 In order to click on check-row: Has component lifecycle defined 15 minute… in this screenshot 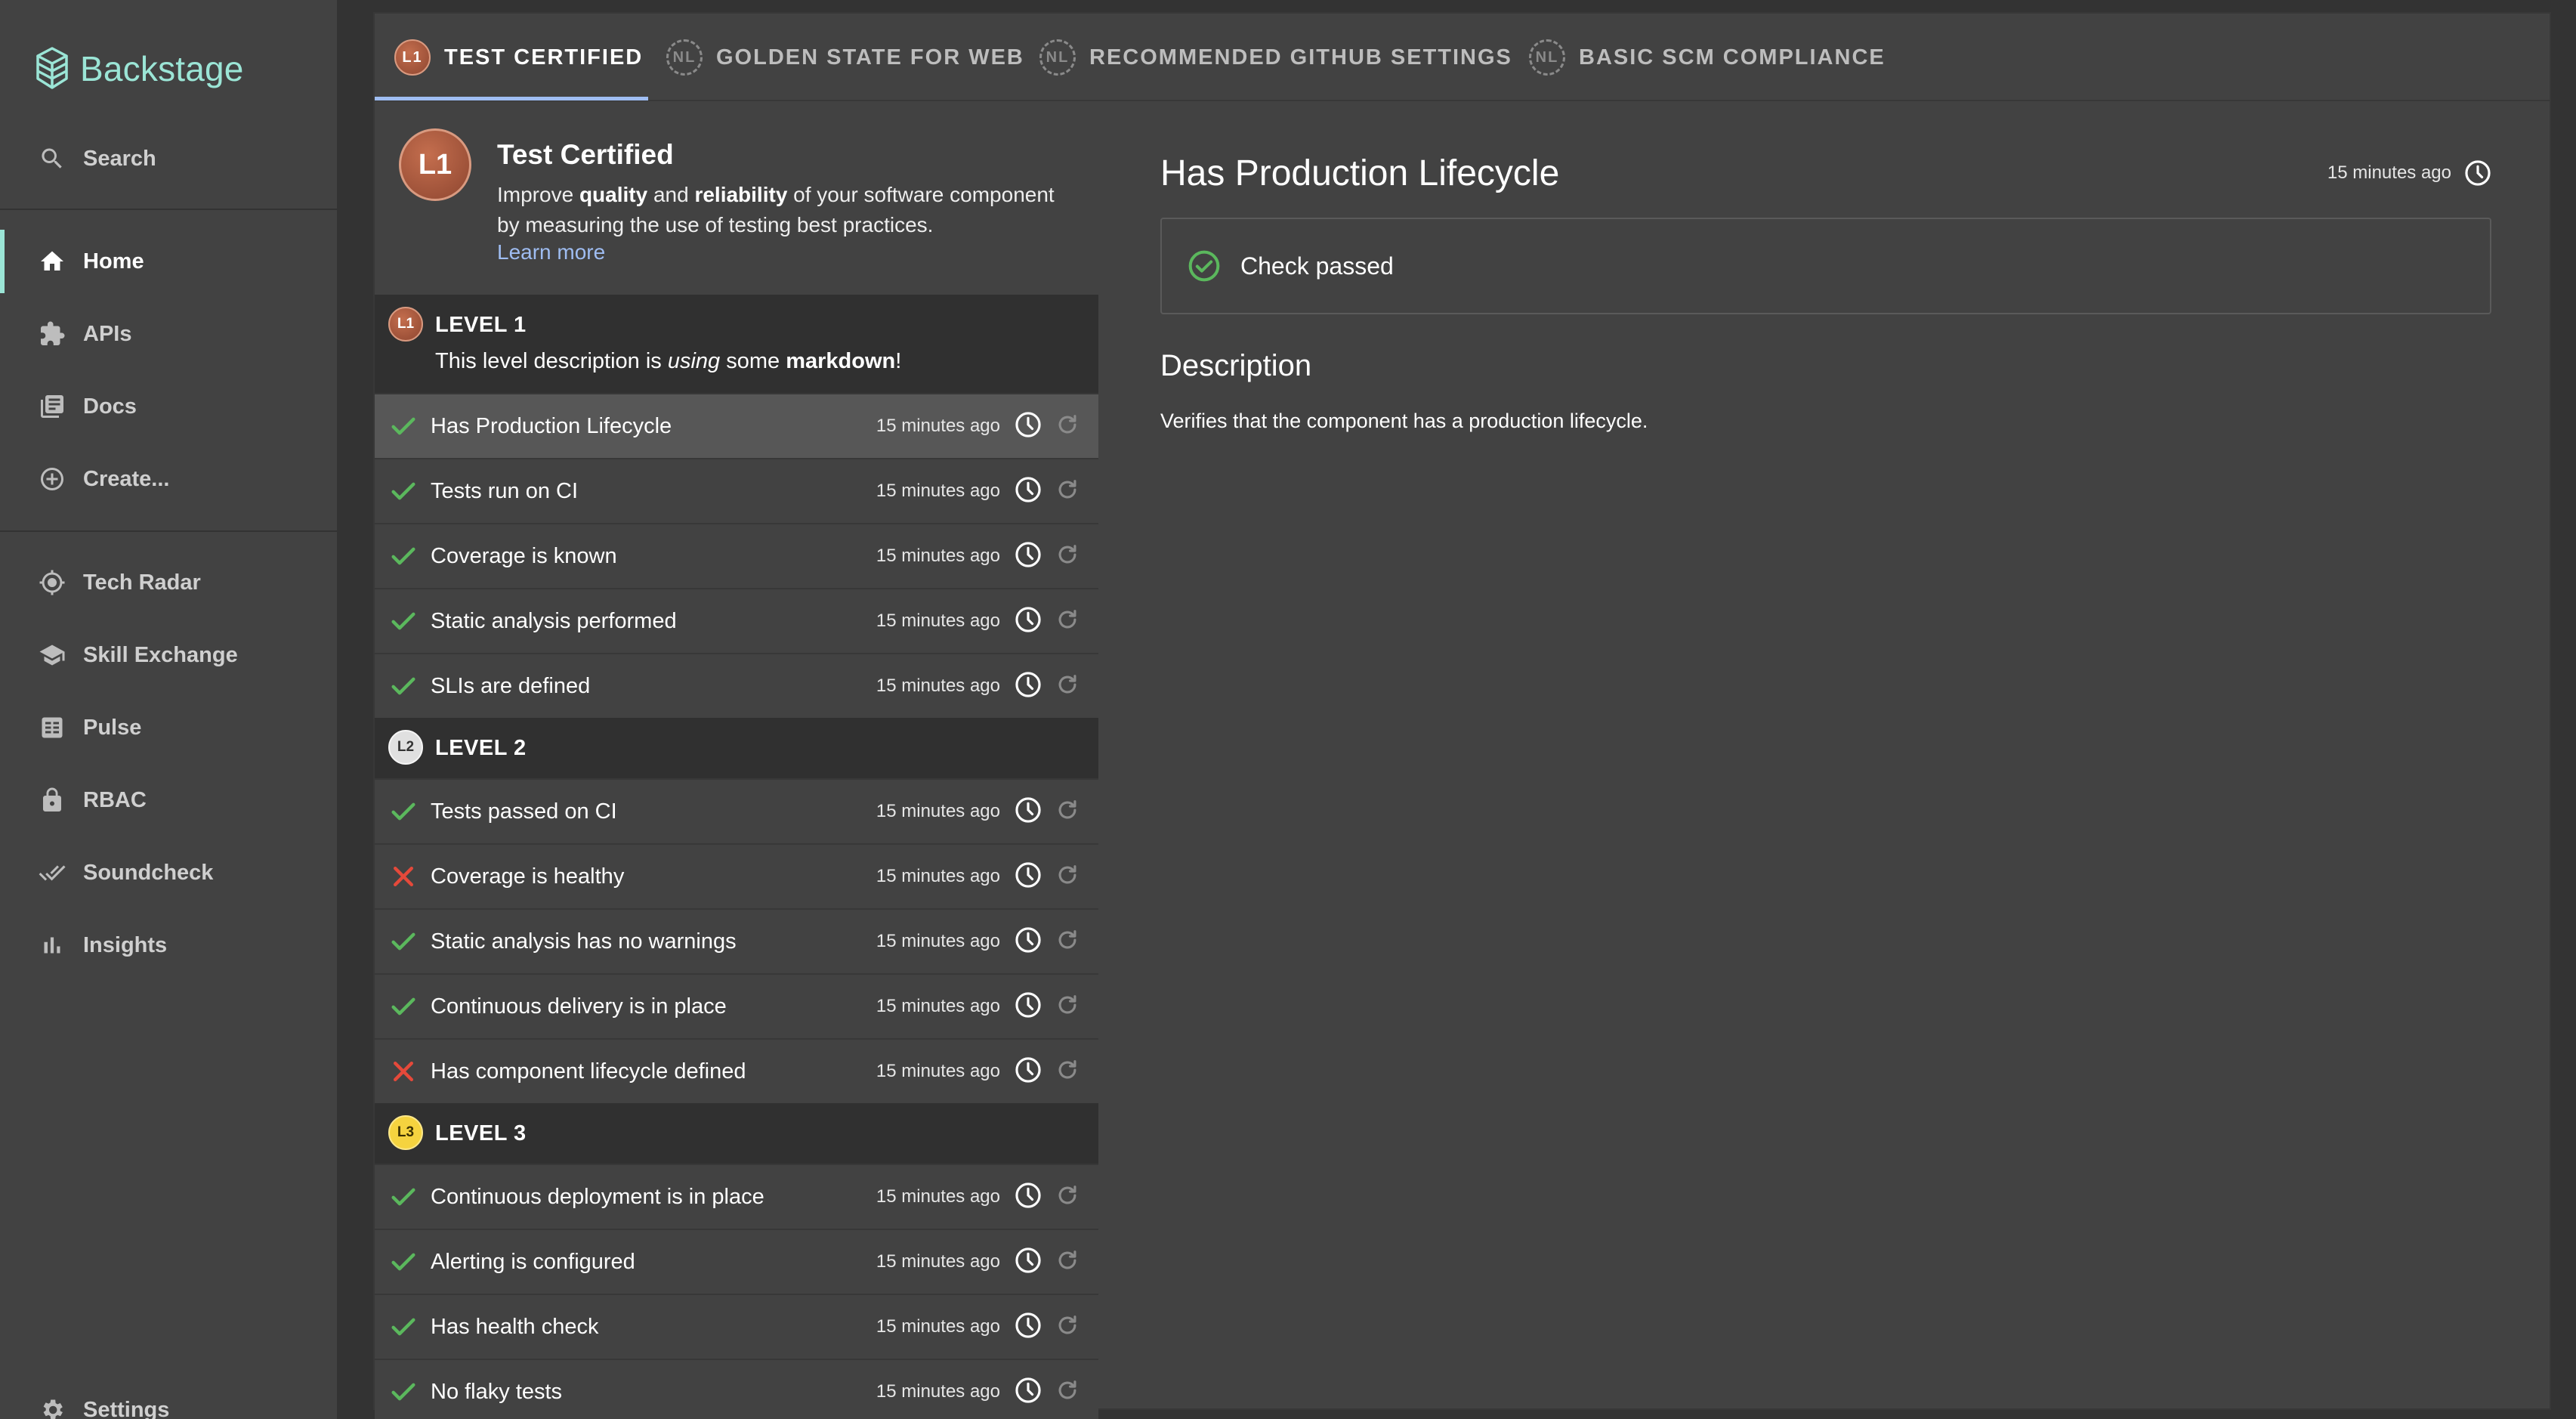, I will do `click(736, 1071)`.